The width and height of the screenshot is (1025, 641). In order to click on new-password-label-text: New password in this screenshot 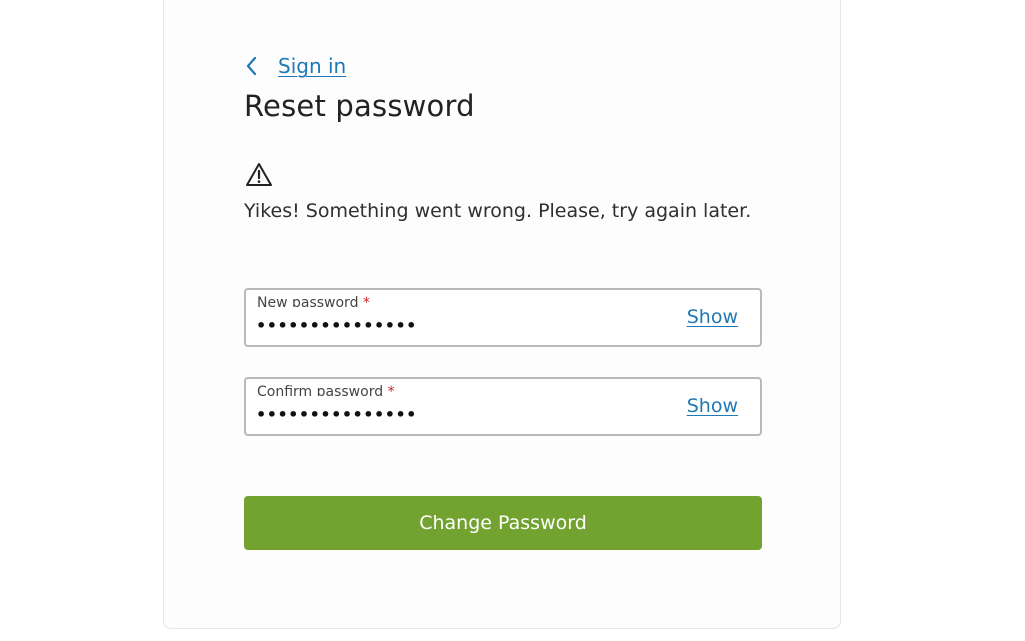, I will do `click(308, 301)`.